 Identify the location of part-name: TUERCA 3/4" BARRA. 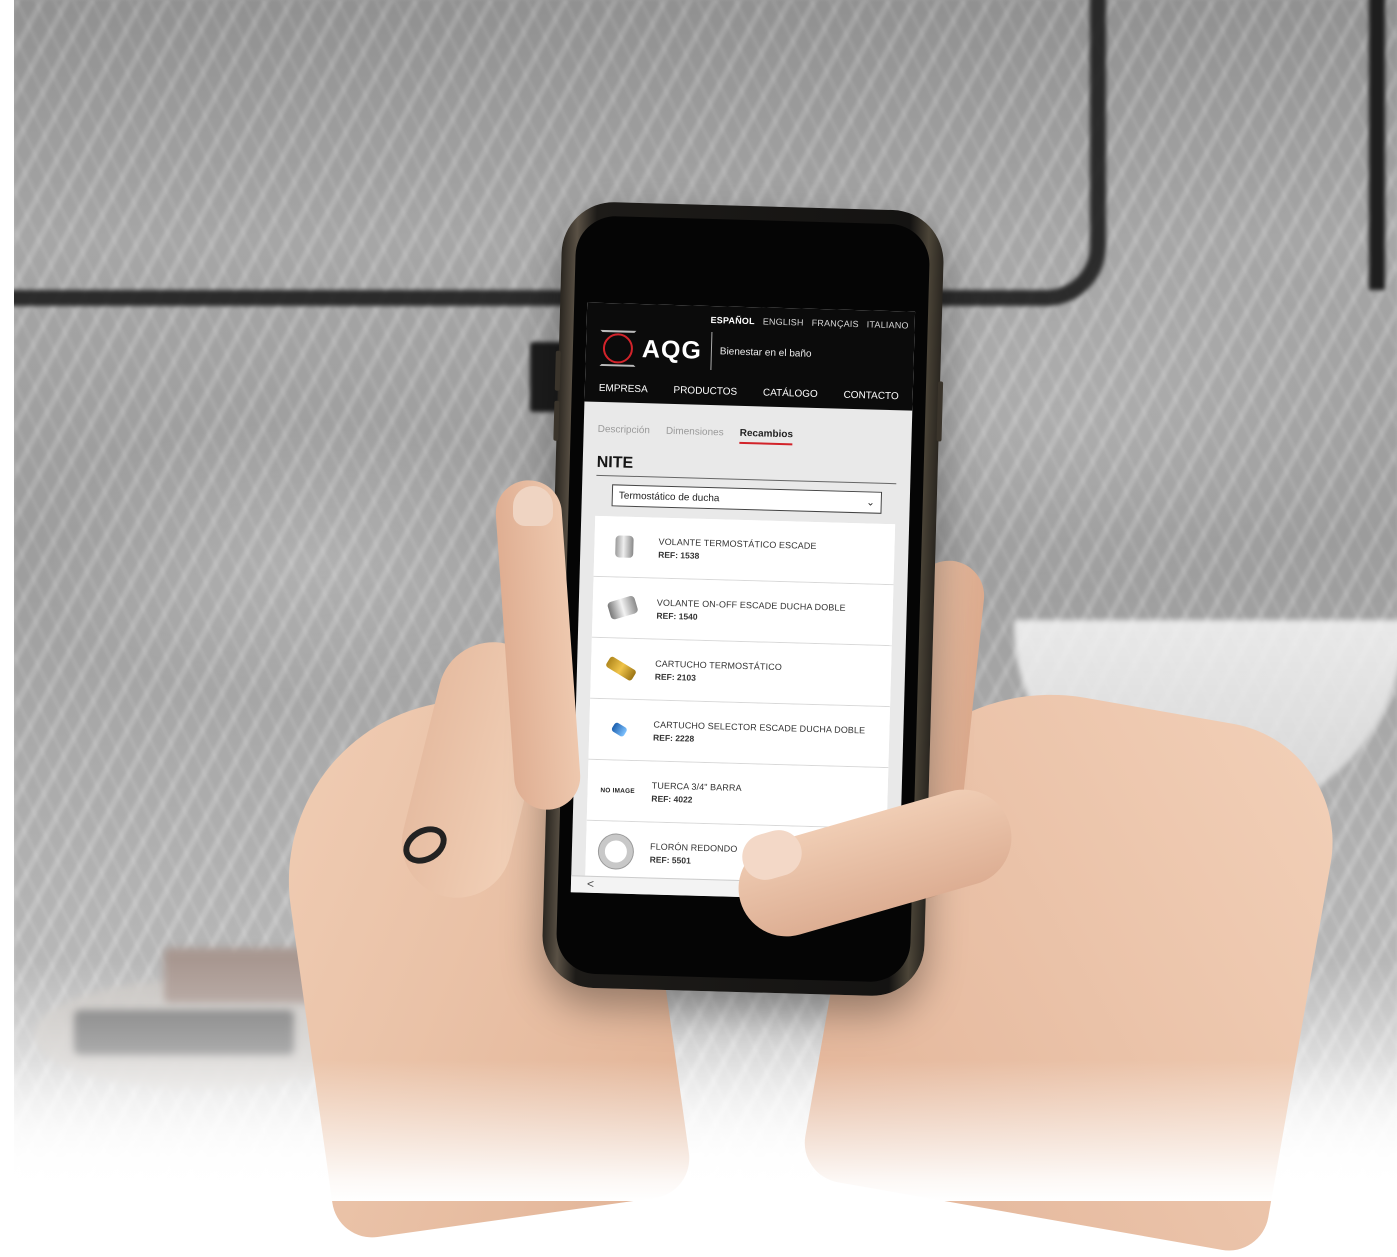
(696, 786).